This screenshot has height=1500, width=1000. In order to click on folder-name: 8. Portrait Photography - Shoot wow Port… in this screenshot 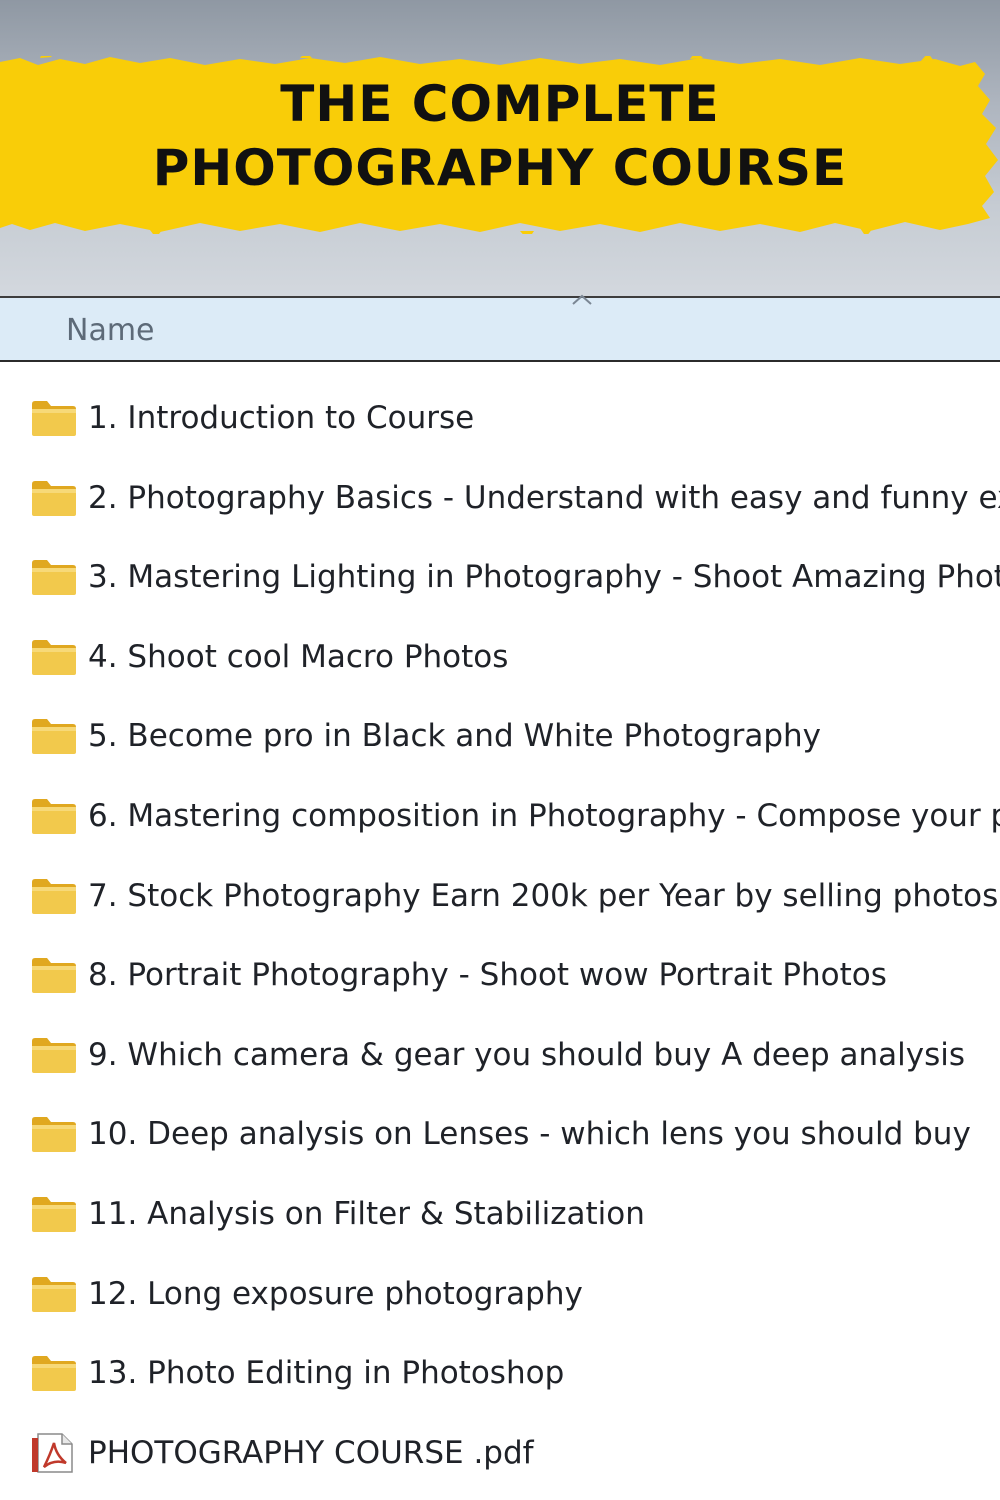, I will do `click(487, 975)`.